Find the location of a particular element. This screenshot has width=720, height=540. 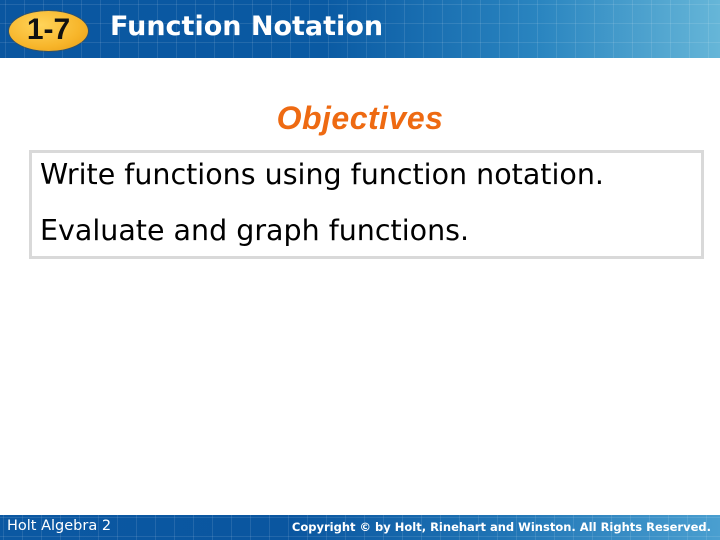

objective-item: Write functions using function notation. is located at coordinates (322, 174).